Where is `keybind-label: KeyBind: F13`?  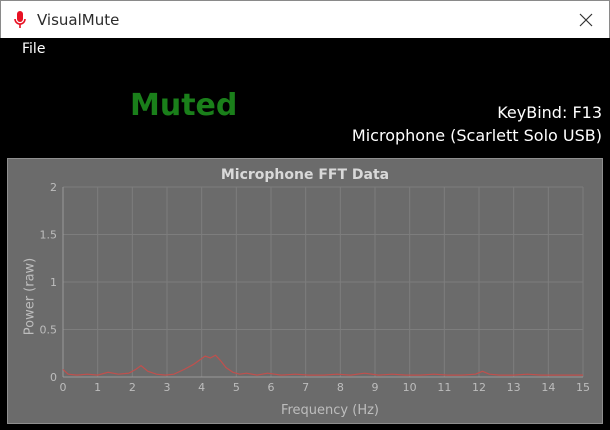 keybind-label: KeyBind: F13 is located at coordinates (549, 112).